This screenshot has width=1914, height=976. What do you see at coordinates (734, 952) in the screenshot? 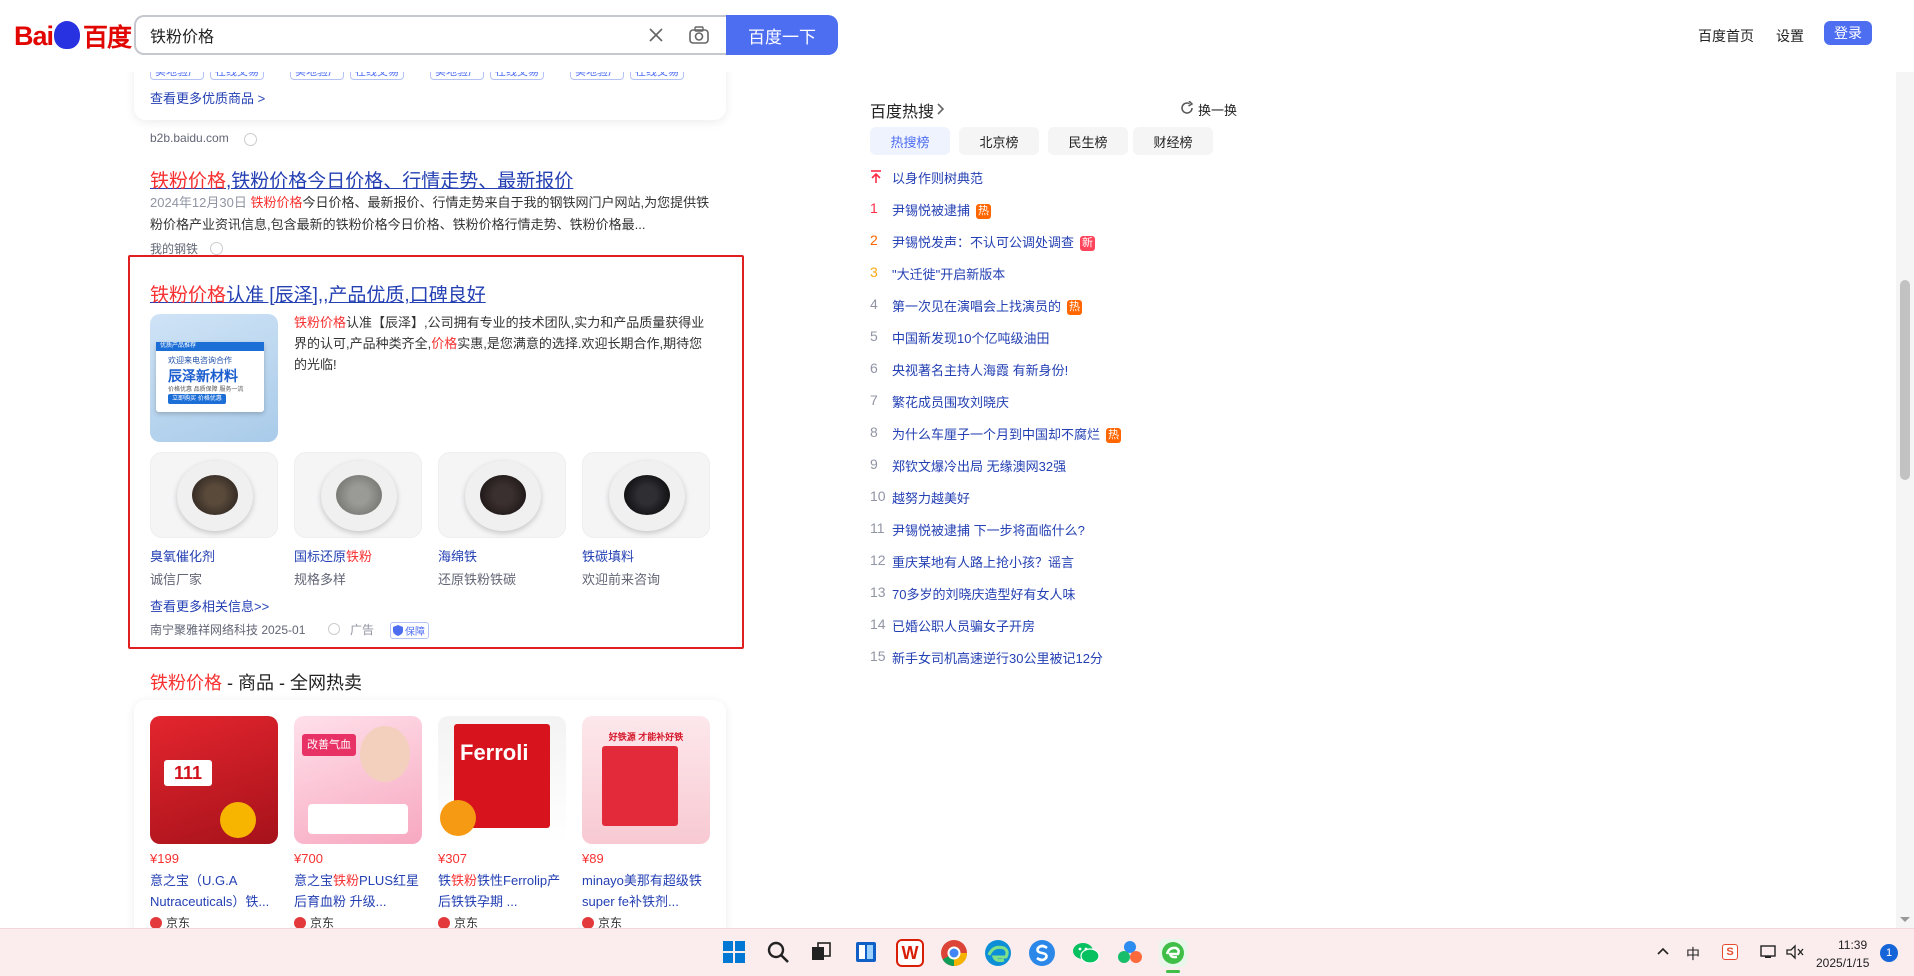
I see `windows-start-icon` at bounding box center [734, 952].